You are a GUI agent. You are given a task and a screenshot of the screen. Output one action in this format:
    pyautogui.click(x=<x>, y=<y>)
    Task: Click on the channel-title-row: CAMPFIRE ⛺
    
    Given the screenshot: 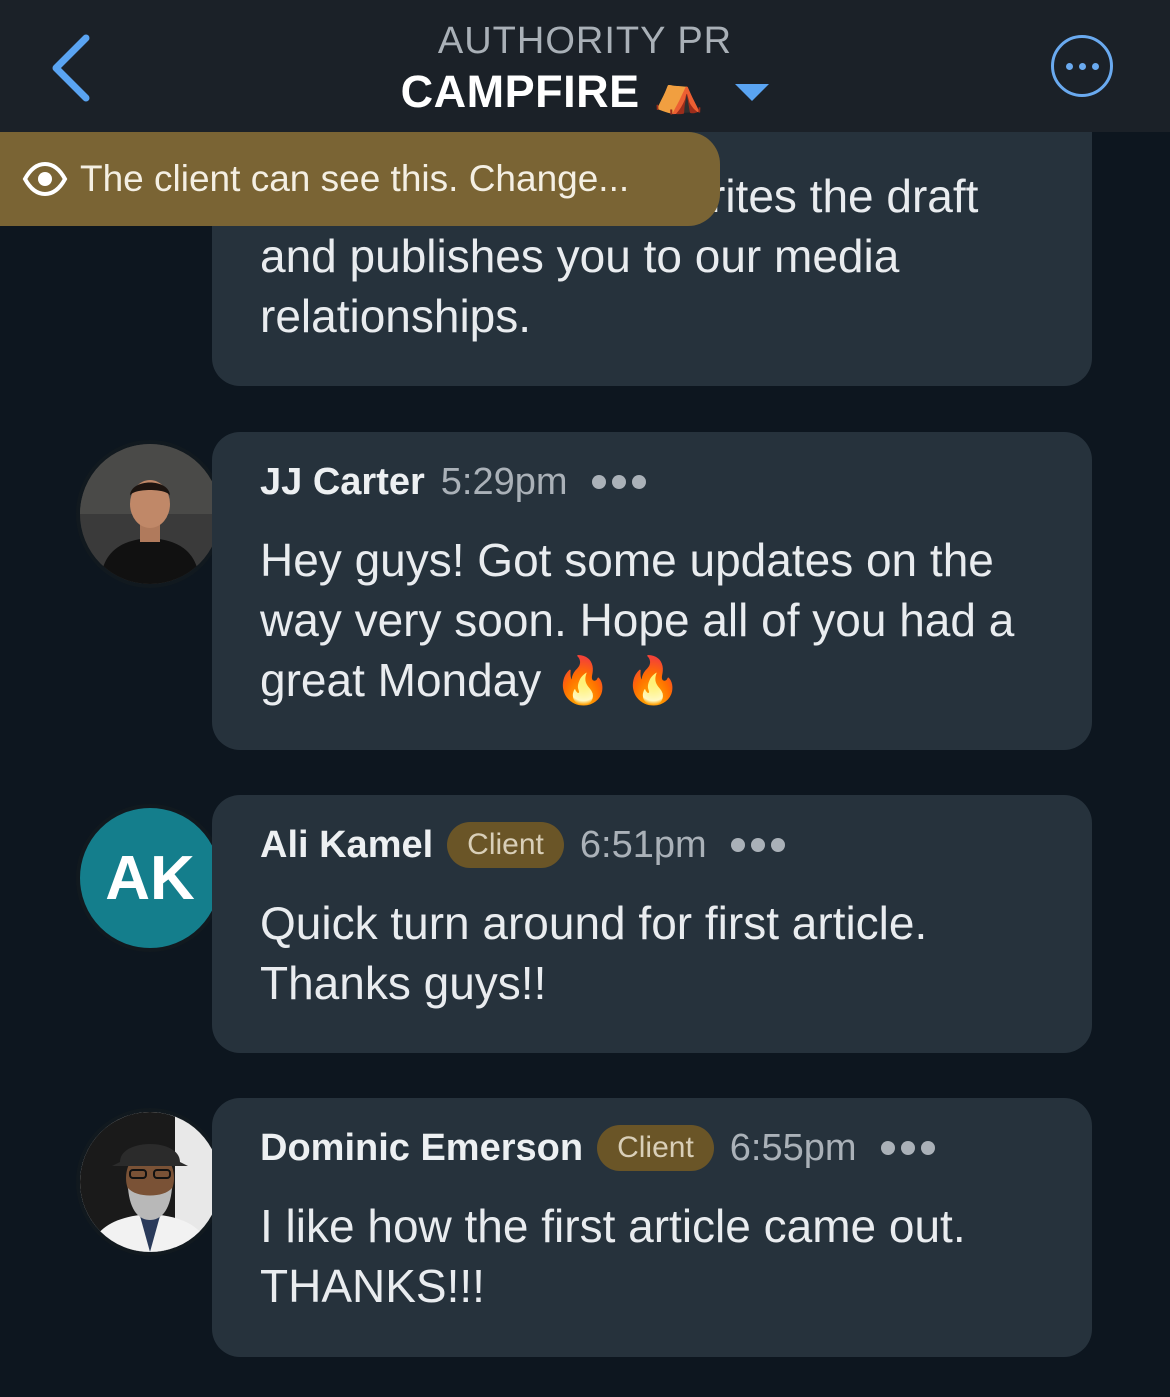 What is the action you would take?
    pyautogui.click(x=585, y=92)
    